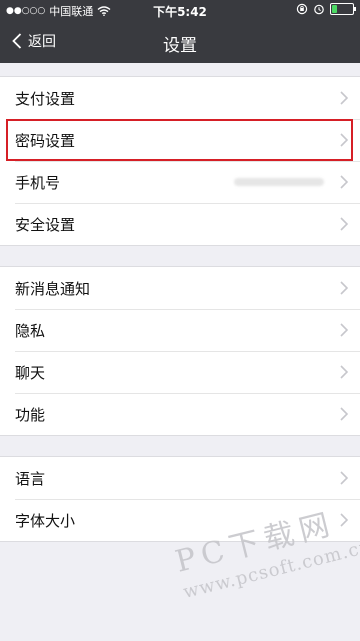  What do you see at coordinates (180, 478) in the screenshot?
I see `settings-item-language: 语言` at bounding box center [180, 478].